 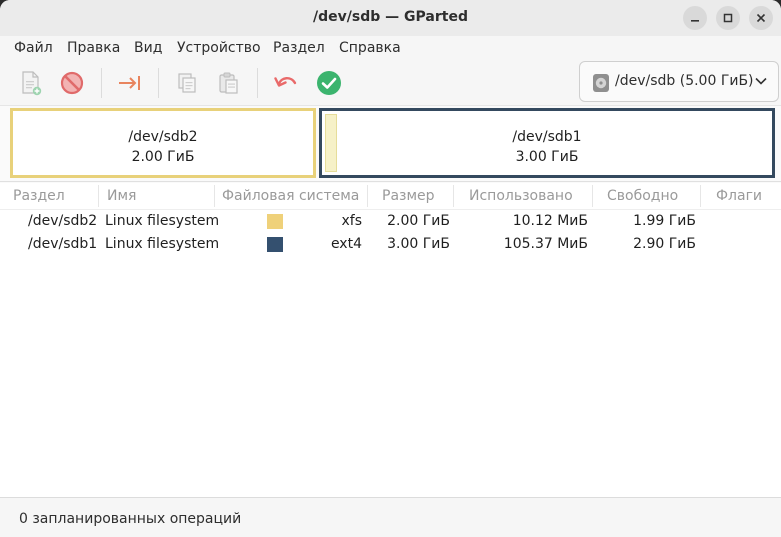 I want to click on close-button, so click(x=761, y=18).